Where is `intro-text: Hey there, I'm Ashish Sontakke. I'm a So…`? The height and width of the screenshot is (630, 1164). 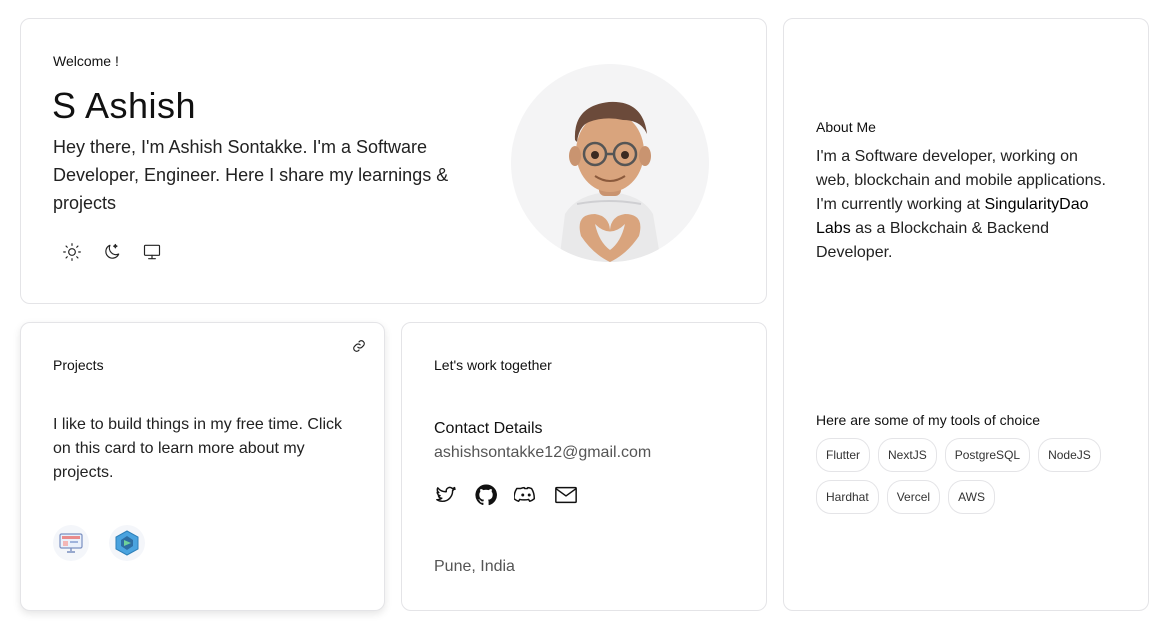
intro-text: Hey there, I'm Ashish Sontakke. I'm a So… is located at coordinates (251, 175).